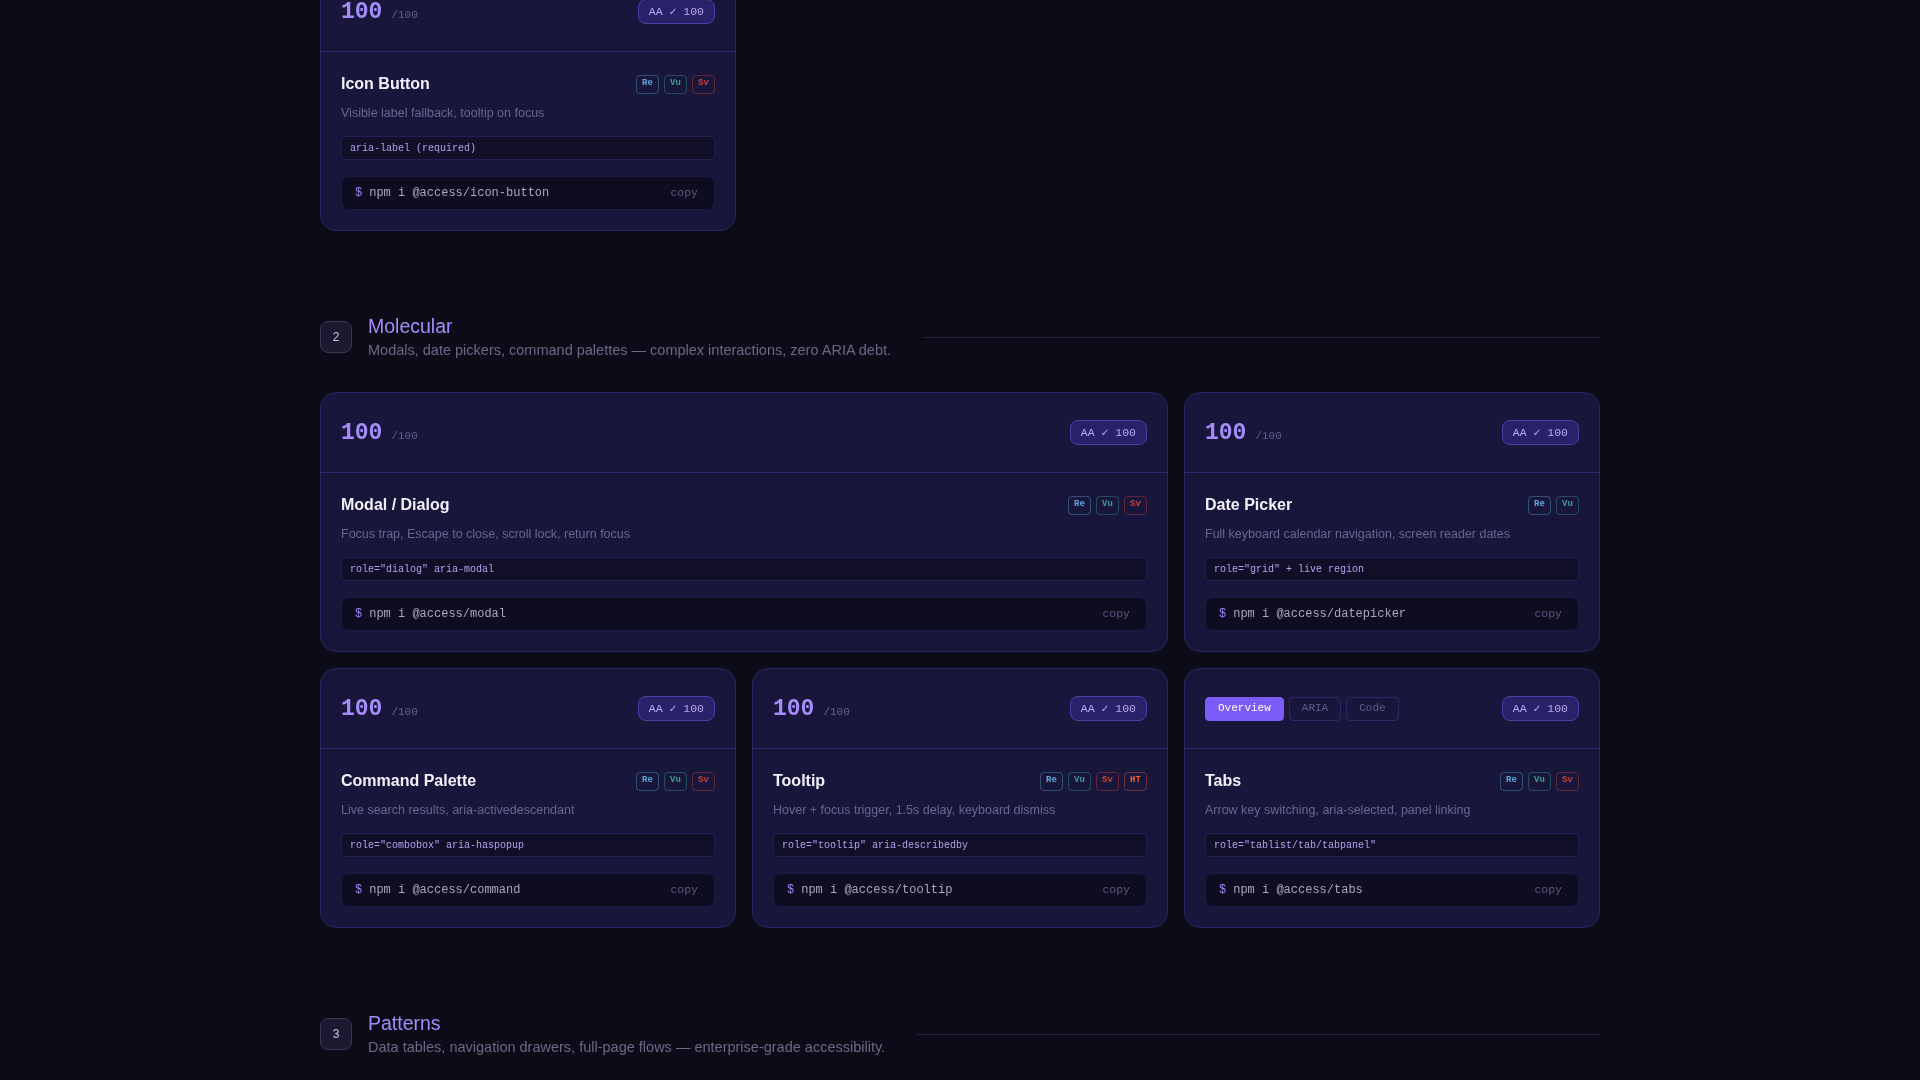 The image size is (1920, 1080). I want to click on command-text: npm i @access/tabs, so click(1298, 890).